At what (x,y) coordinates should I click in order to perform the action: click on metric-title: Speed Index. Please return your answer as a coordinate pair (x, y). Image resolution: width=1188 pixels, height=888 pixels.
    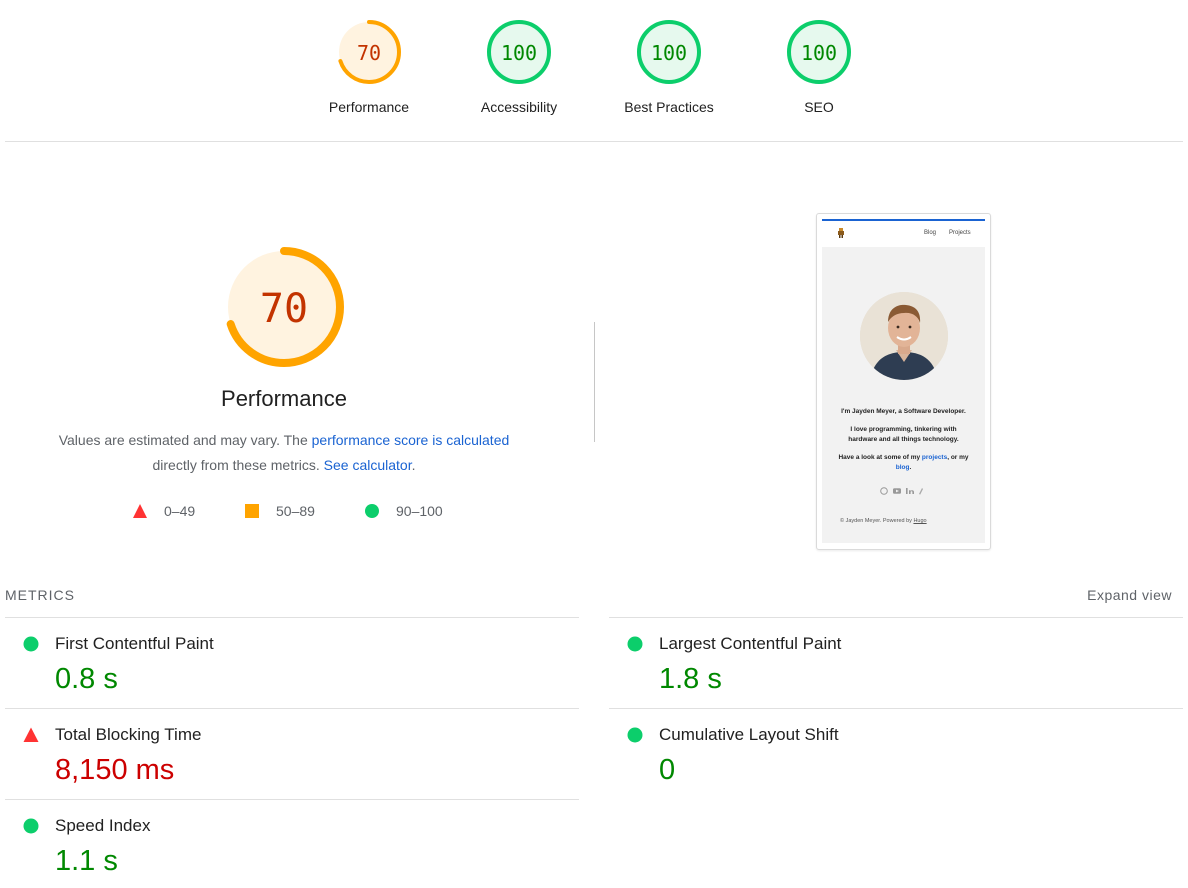
    Looking at the image, I should click on (103, 825).